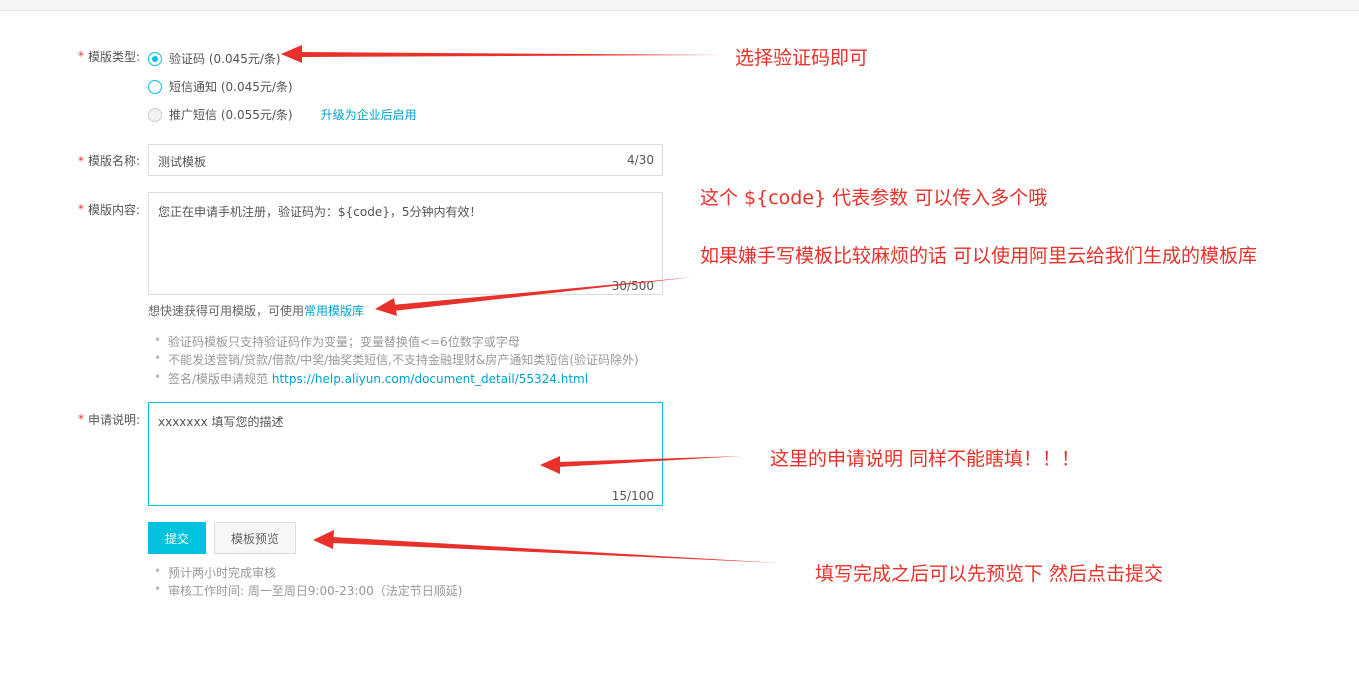  I want to click on annotation-select-code: 选择验证码即可, so click(802, 58).